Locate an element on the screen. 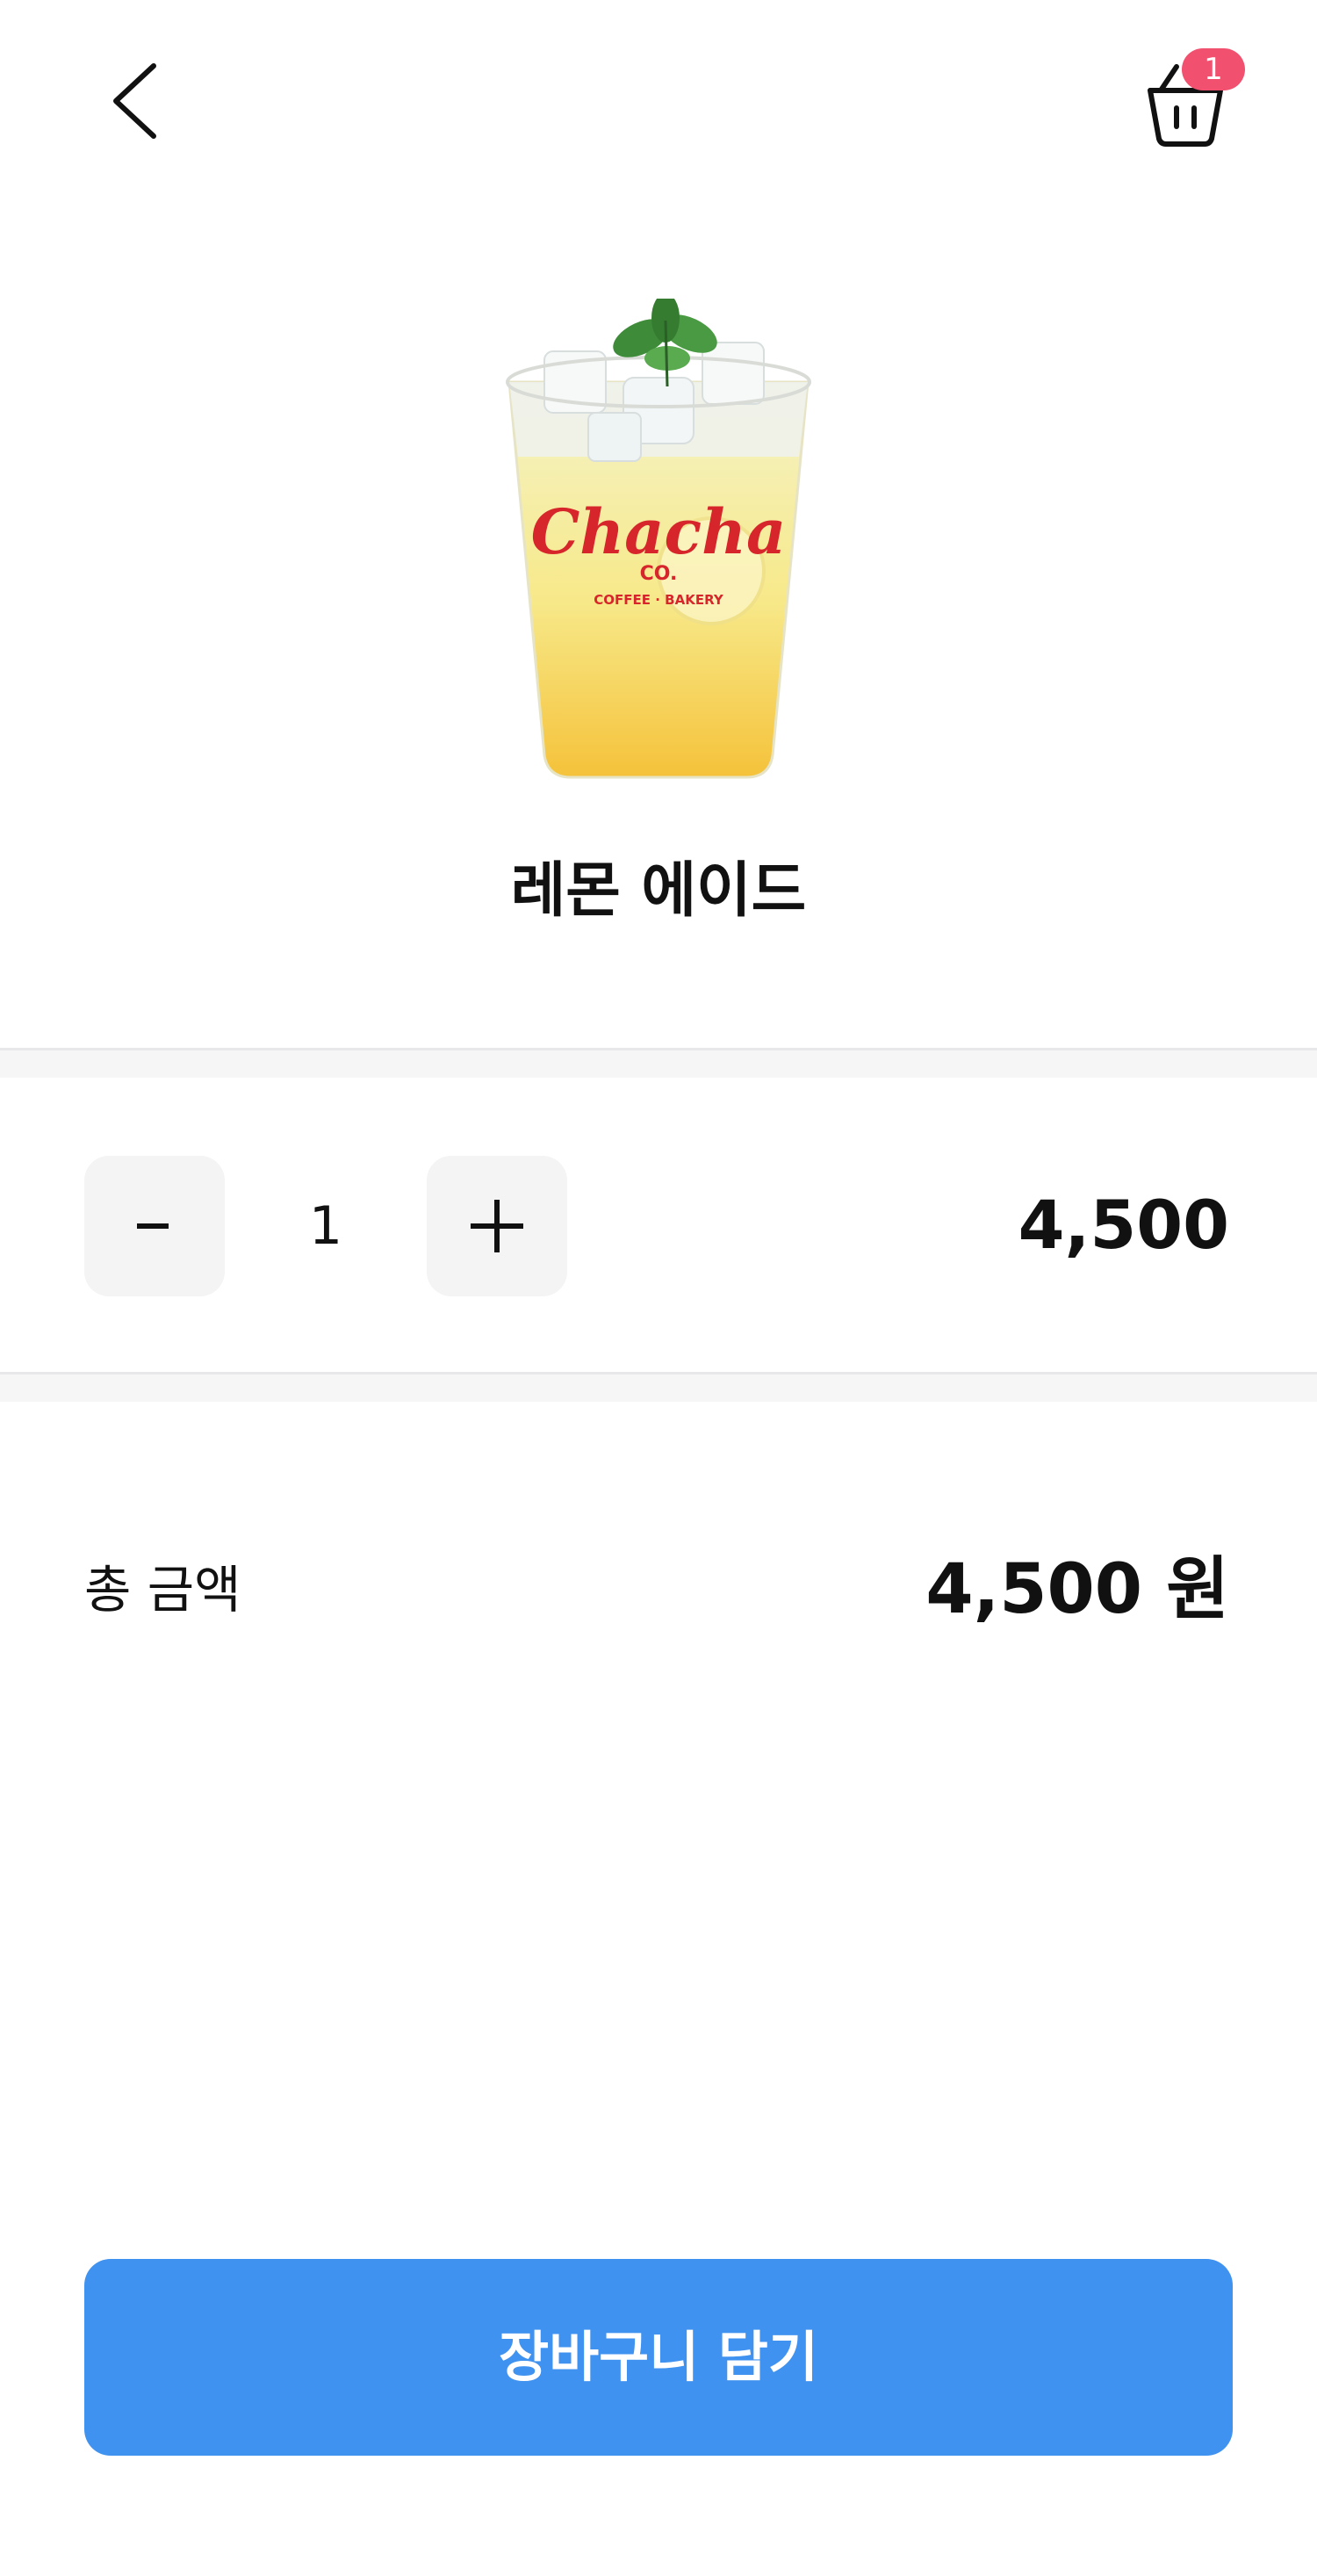  svg-text: Chacha is located at coordinates (659, 531).